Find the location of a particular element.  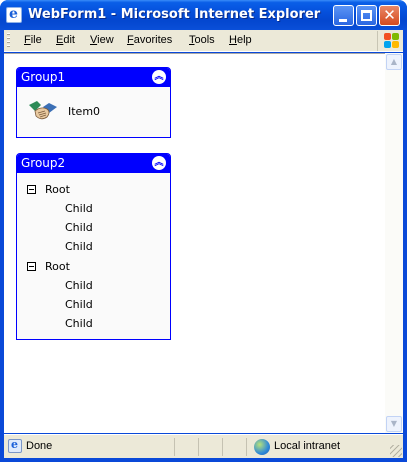

menu-tools: Tools is located at coordinates (202, 40).